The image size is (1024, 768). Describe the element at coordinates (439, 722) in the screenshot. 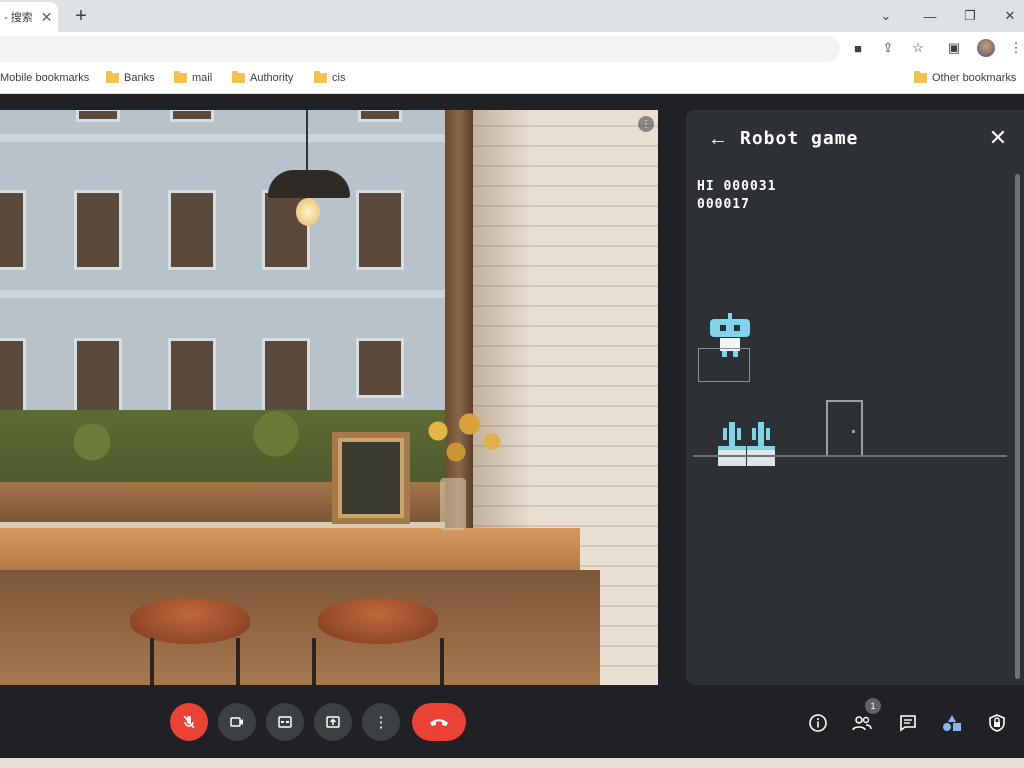

I see `end-call-icon` at that location.